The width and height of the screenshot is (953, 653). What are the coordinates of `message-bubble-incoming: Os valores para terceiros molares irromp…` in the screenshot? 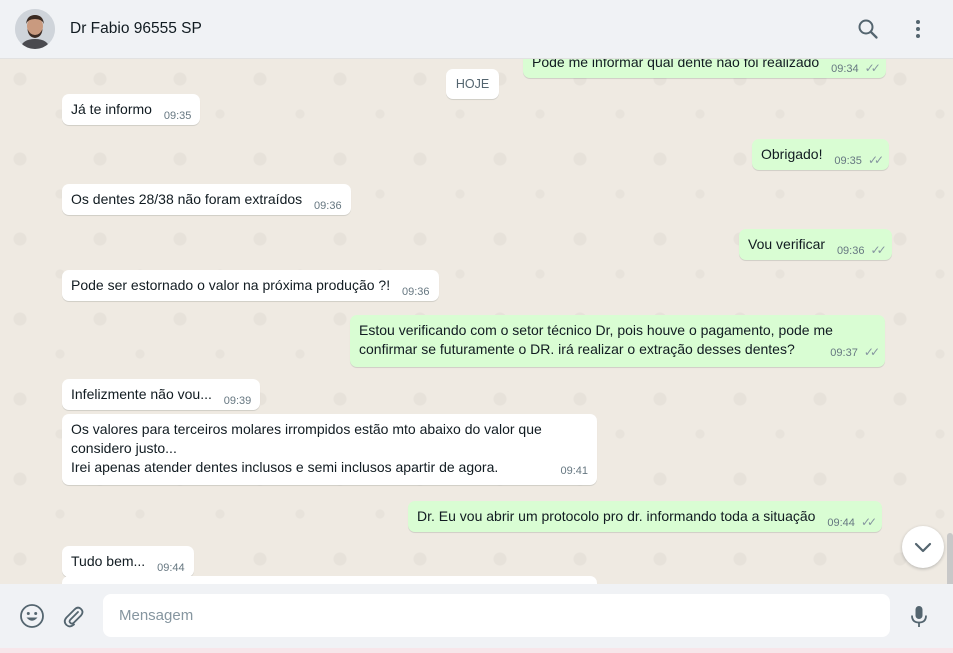 It's located at (329, 449).